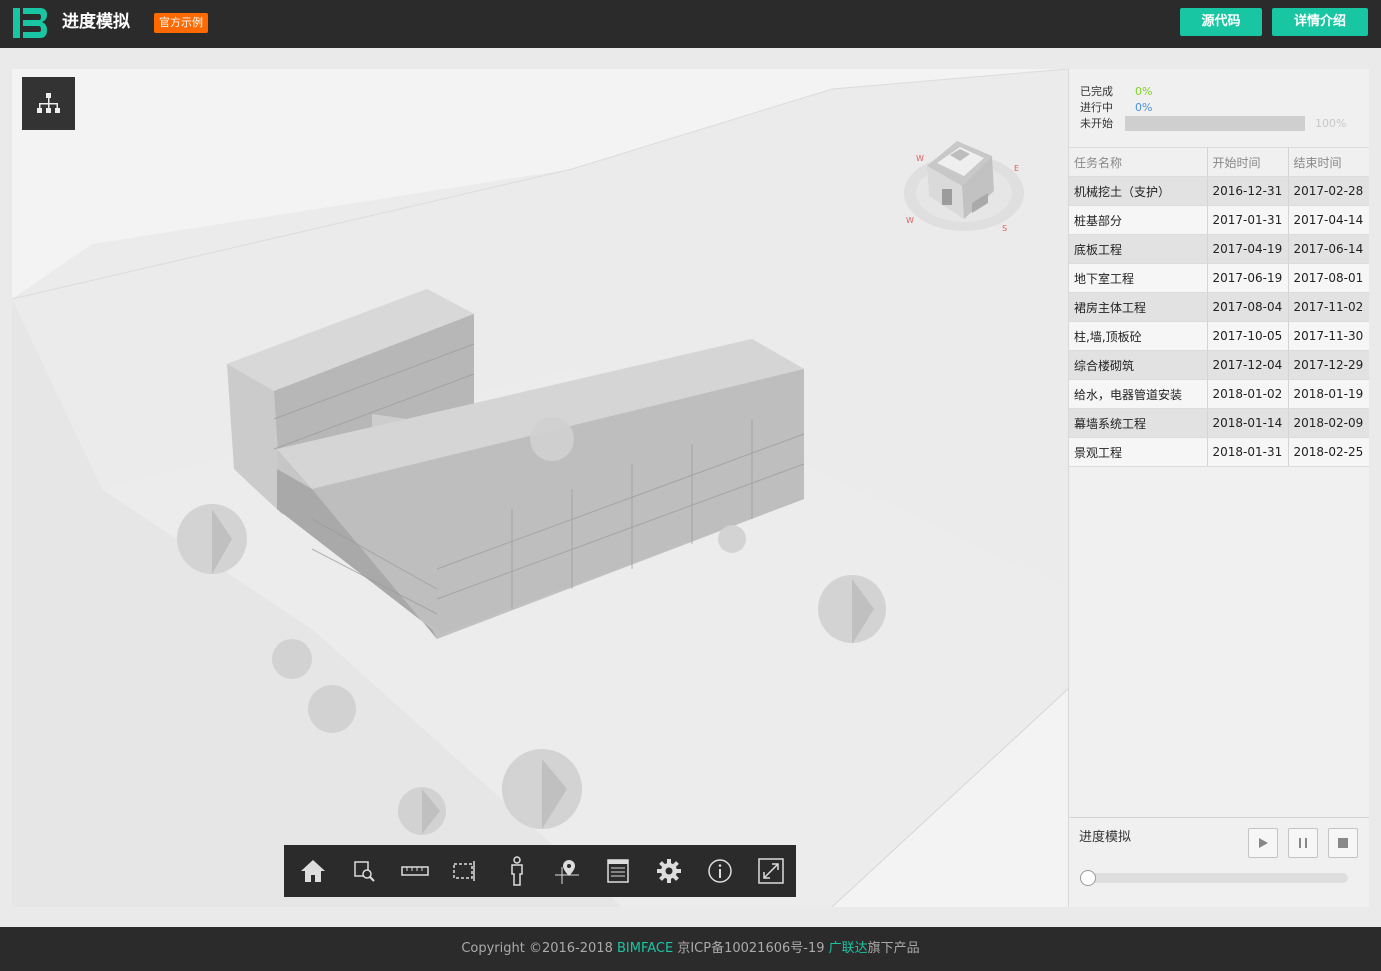  I want to click on pause-icon, so click(1303, 843).